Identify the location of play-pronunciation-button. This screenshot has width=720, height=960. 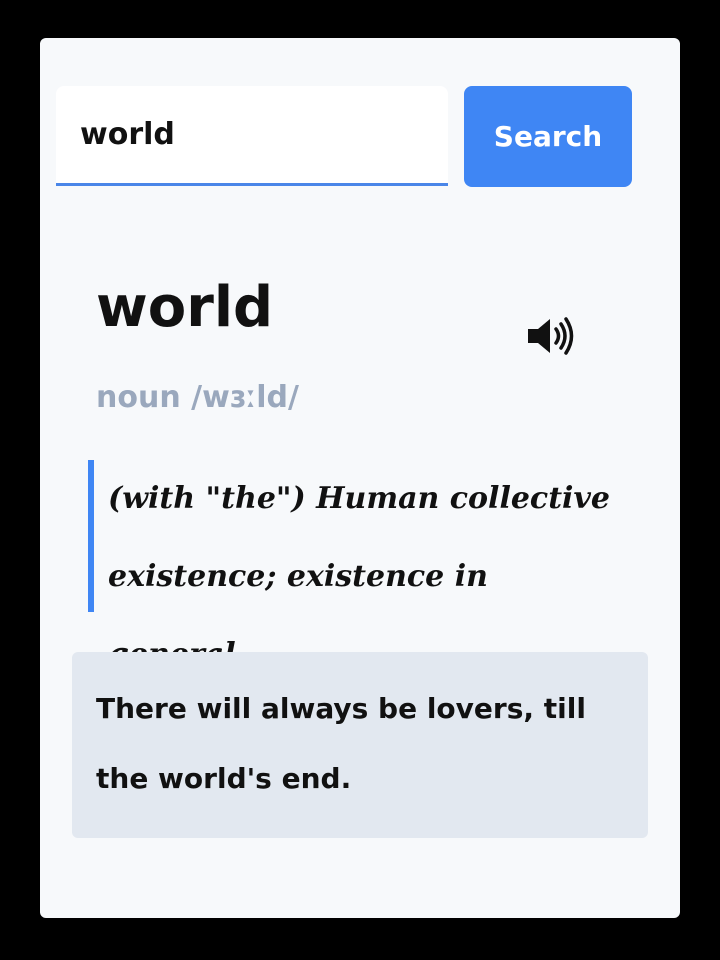
(552, 336).